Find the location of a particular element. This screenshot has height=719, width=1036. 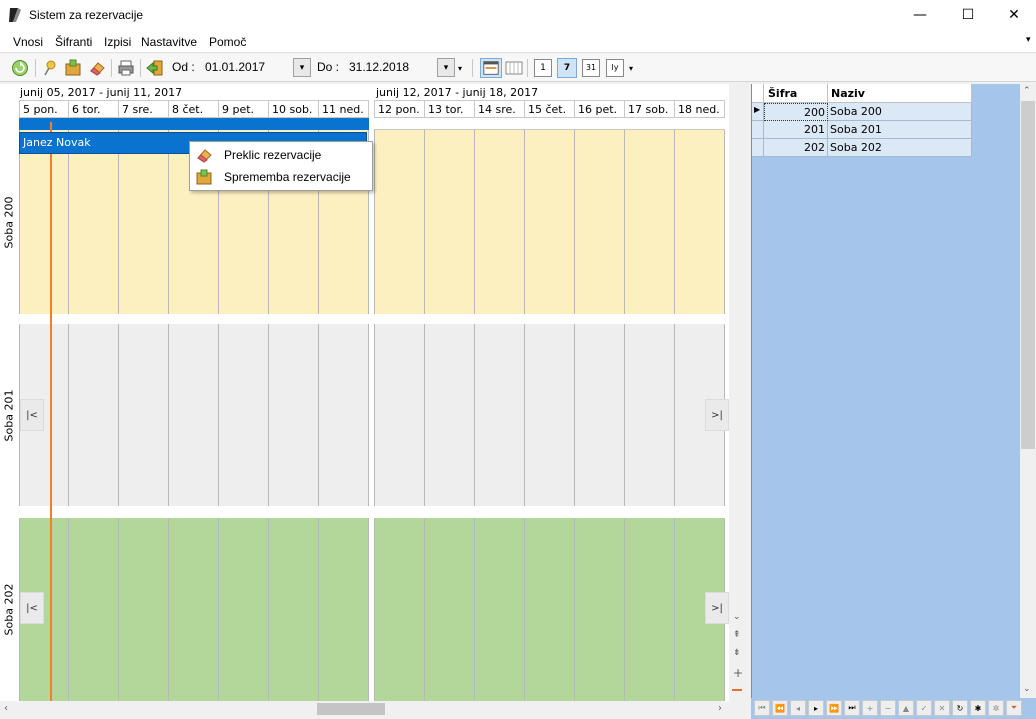

scroll-up-icon: ⌃ is located at coordinates (1027, 91).